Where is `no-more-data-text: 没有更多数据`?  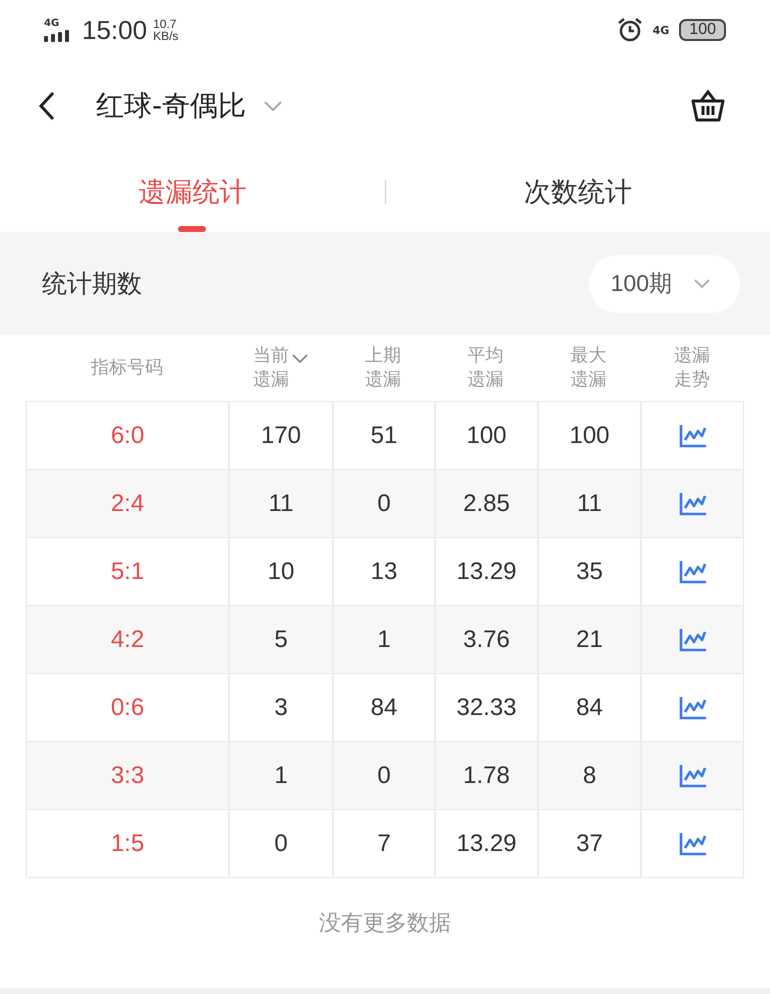
no-more-data-text: 没有更多数据 is located at coordinates (385, 924).